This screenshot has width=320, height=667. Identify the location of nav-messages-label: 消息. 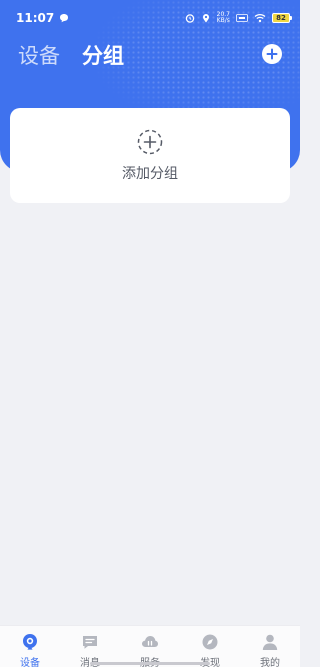
(90, 660).